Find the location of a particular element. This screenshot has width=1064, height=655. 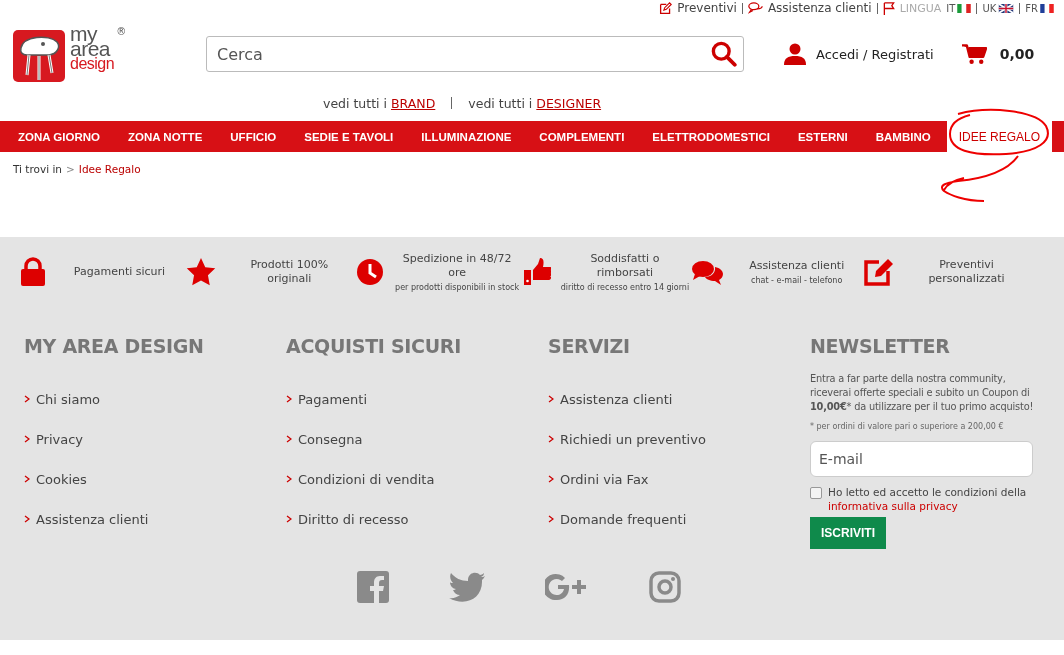

breadcrumb-label: Ti trovi in is located at coordinates (37, 170).